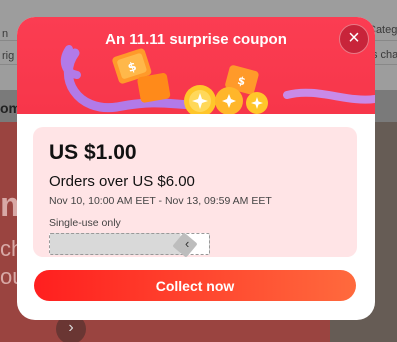  What do you see at coordinates (85, 223) in the screenshot?
I see `coupon-usage-label: Single-use only` at bounding box center [85, 223].